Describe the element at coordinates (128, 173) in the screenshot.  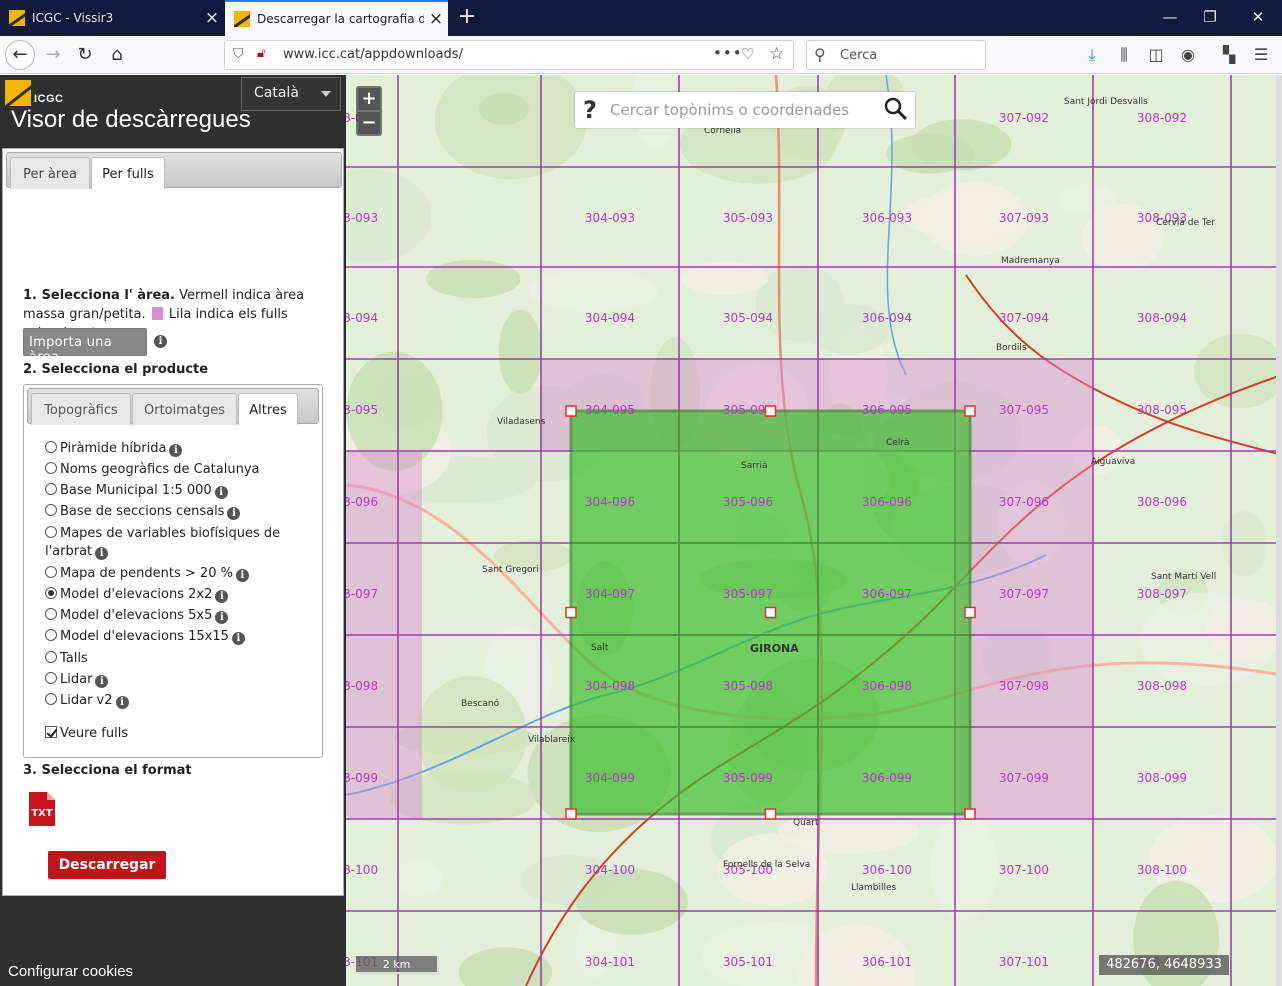
I see `tab-per-fulls: Per fulls` at that location.